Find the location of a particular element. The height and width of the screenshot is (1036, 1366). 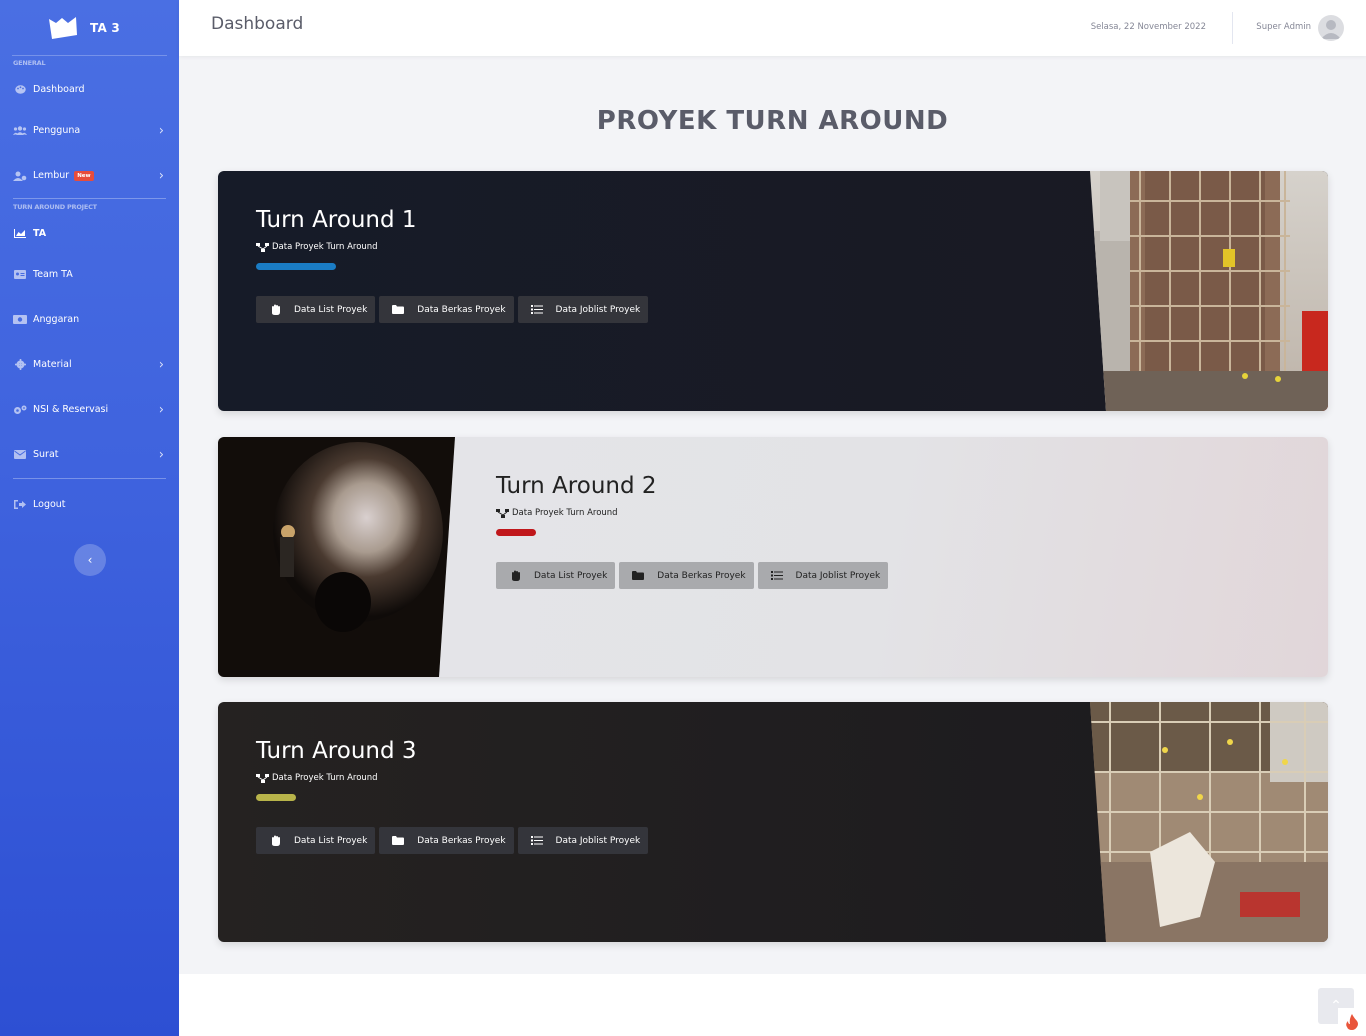

project-title: Turn Around 1 is located at coordinates (336, 220).